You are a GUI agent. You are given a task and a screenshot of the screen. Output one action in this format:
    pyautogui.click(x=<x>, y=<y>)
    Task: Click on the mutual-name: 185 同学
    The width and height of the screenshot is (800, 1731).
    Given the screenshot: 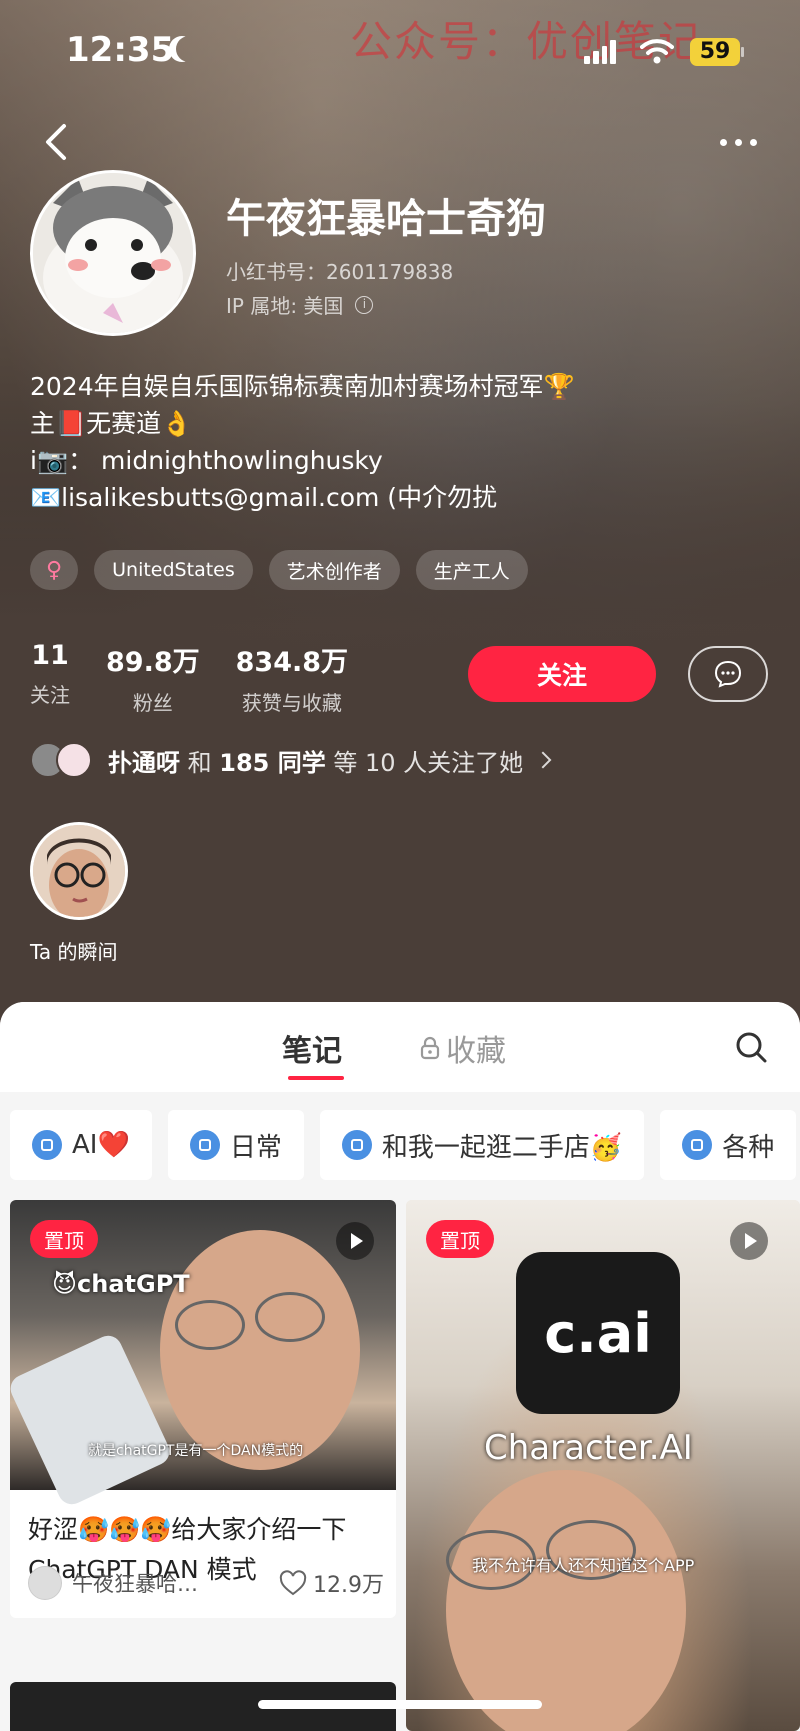 What is the action you would take?
    pyautogui.click(x=272, y=762)
    